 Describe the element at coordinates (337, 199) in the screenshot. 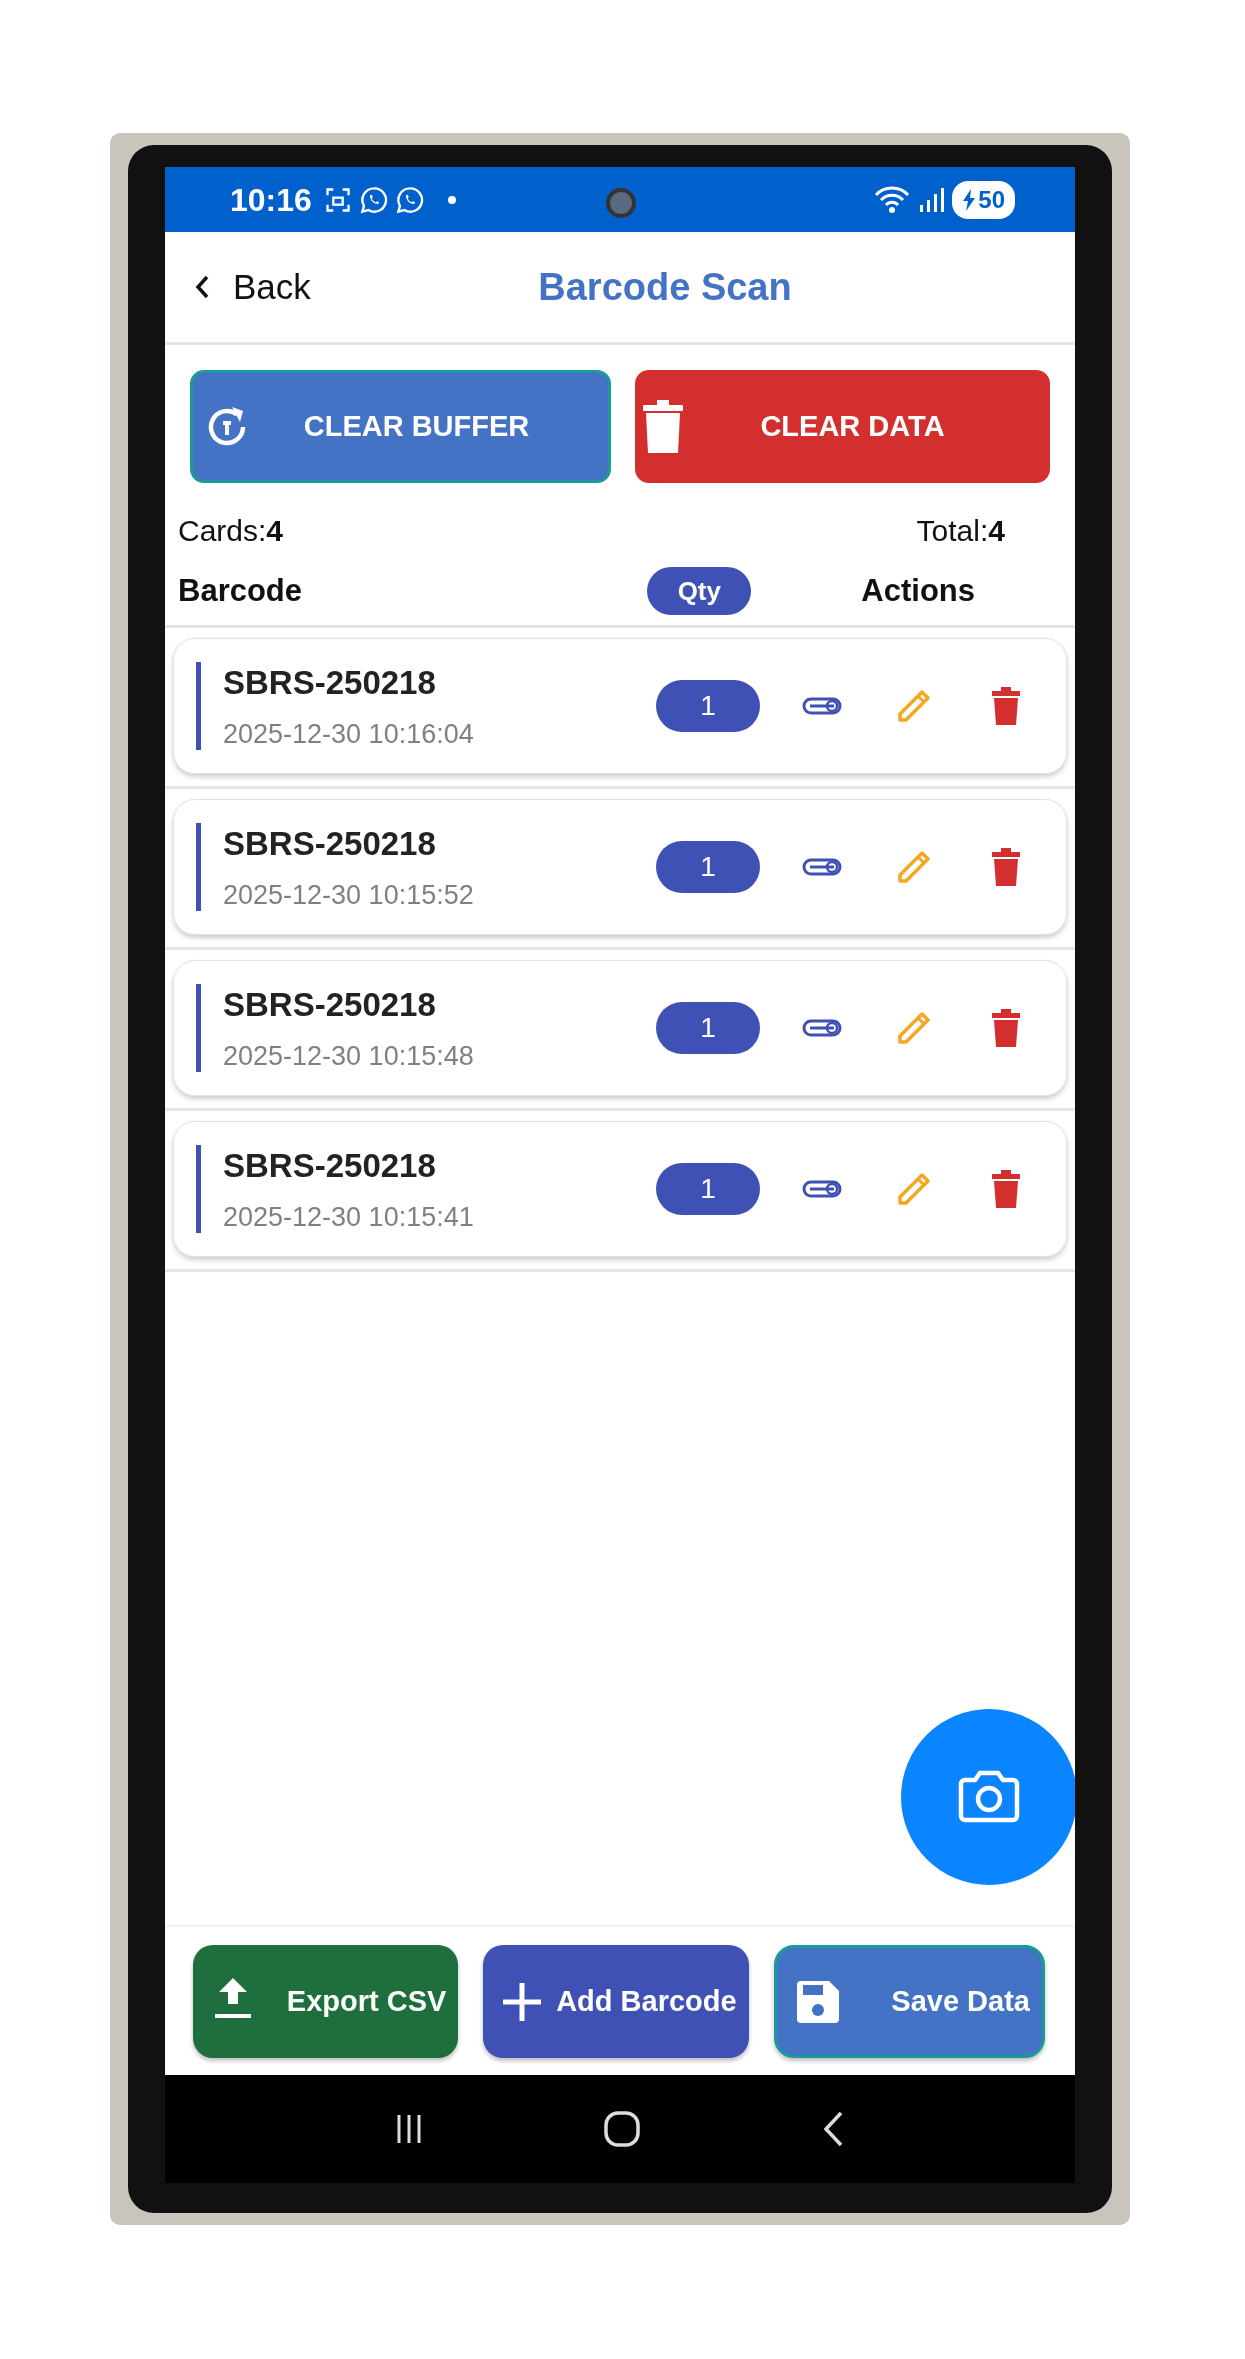

I see `screenshot-icon` at that location.